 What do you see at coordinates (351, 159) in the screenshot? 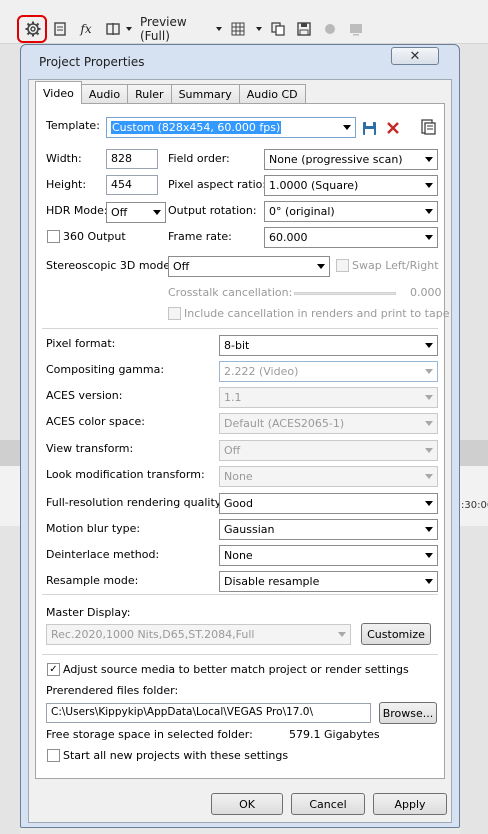
I see `field-order-dropdown: None (progressive scan)` at bounding box center [351, 159].